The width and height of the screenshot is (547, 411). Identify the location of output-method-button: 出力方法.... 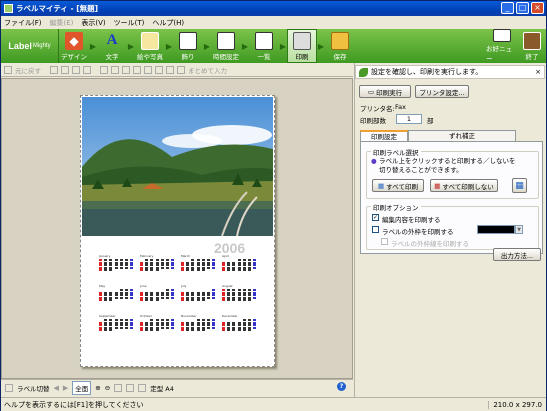
(517, 254).